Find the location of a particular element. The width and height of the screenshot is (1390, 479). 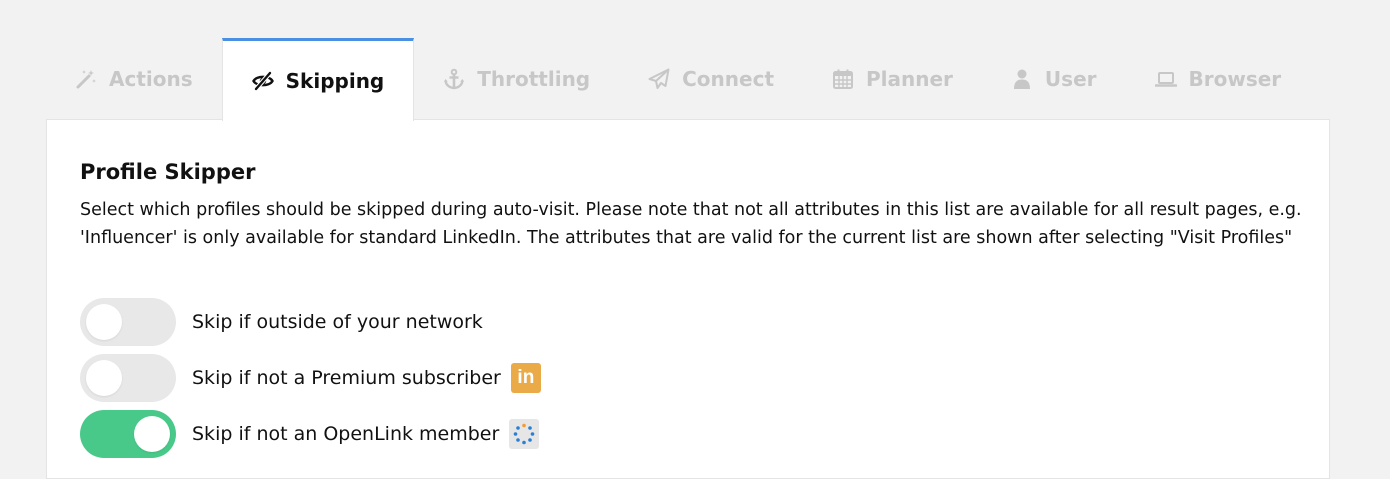

eye-slash-icon is located at coordinates (262, 81).